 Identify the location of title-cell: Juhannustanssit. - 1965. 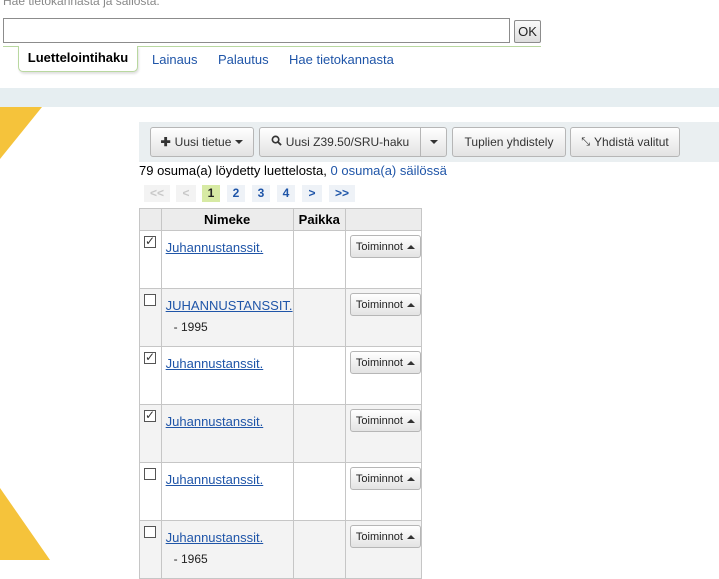
(227, 549).